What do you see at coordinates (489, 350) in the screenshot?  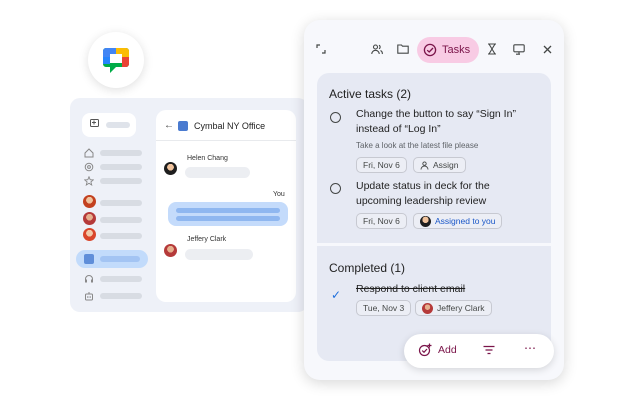 I see `sort-icon` at bounding box center [489, 350].